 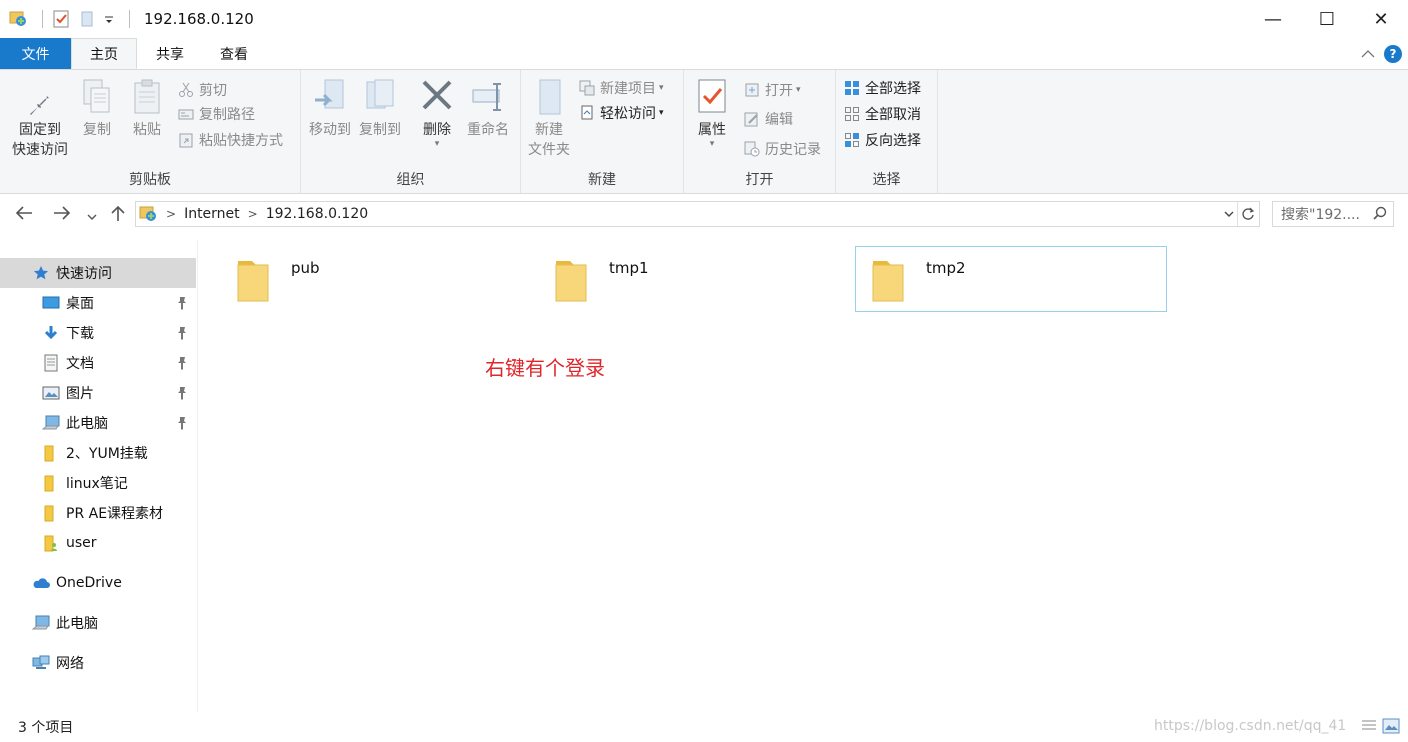 I want to click on pin-to-quick-access-button: 固定到 快速访问, so click(x=40, y=119).